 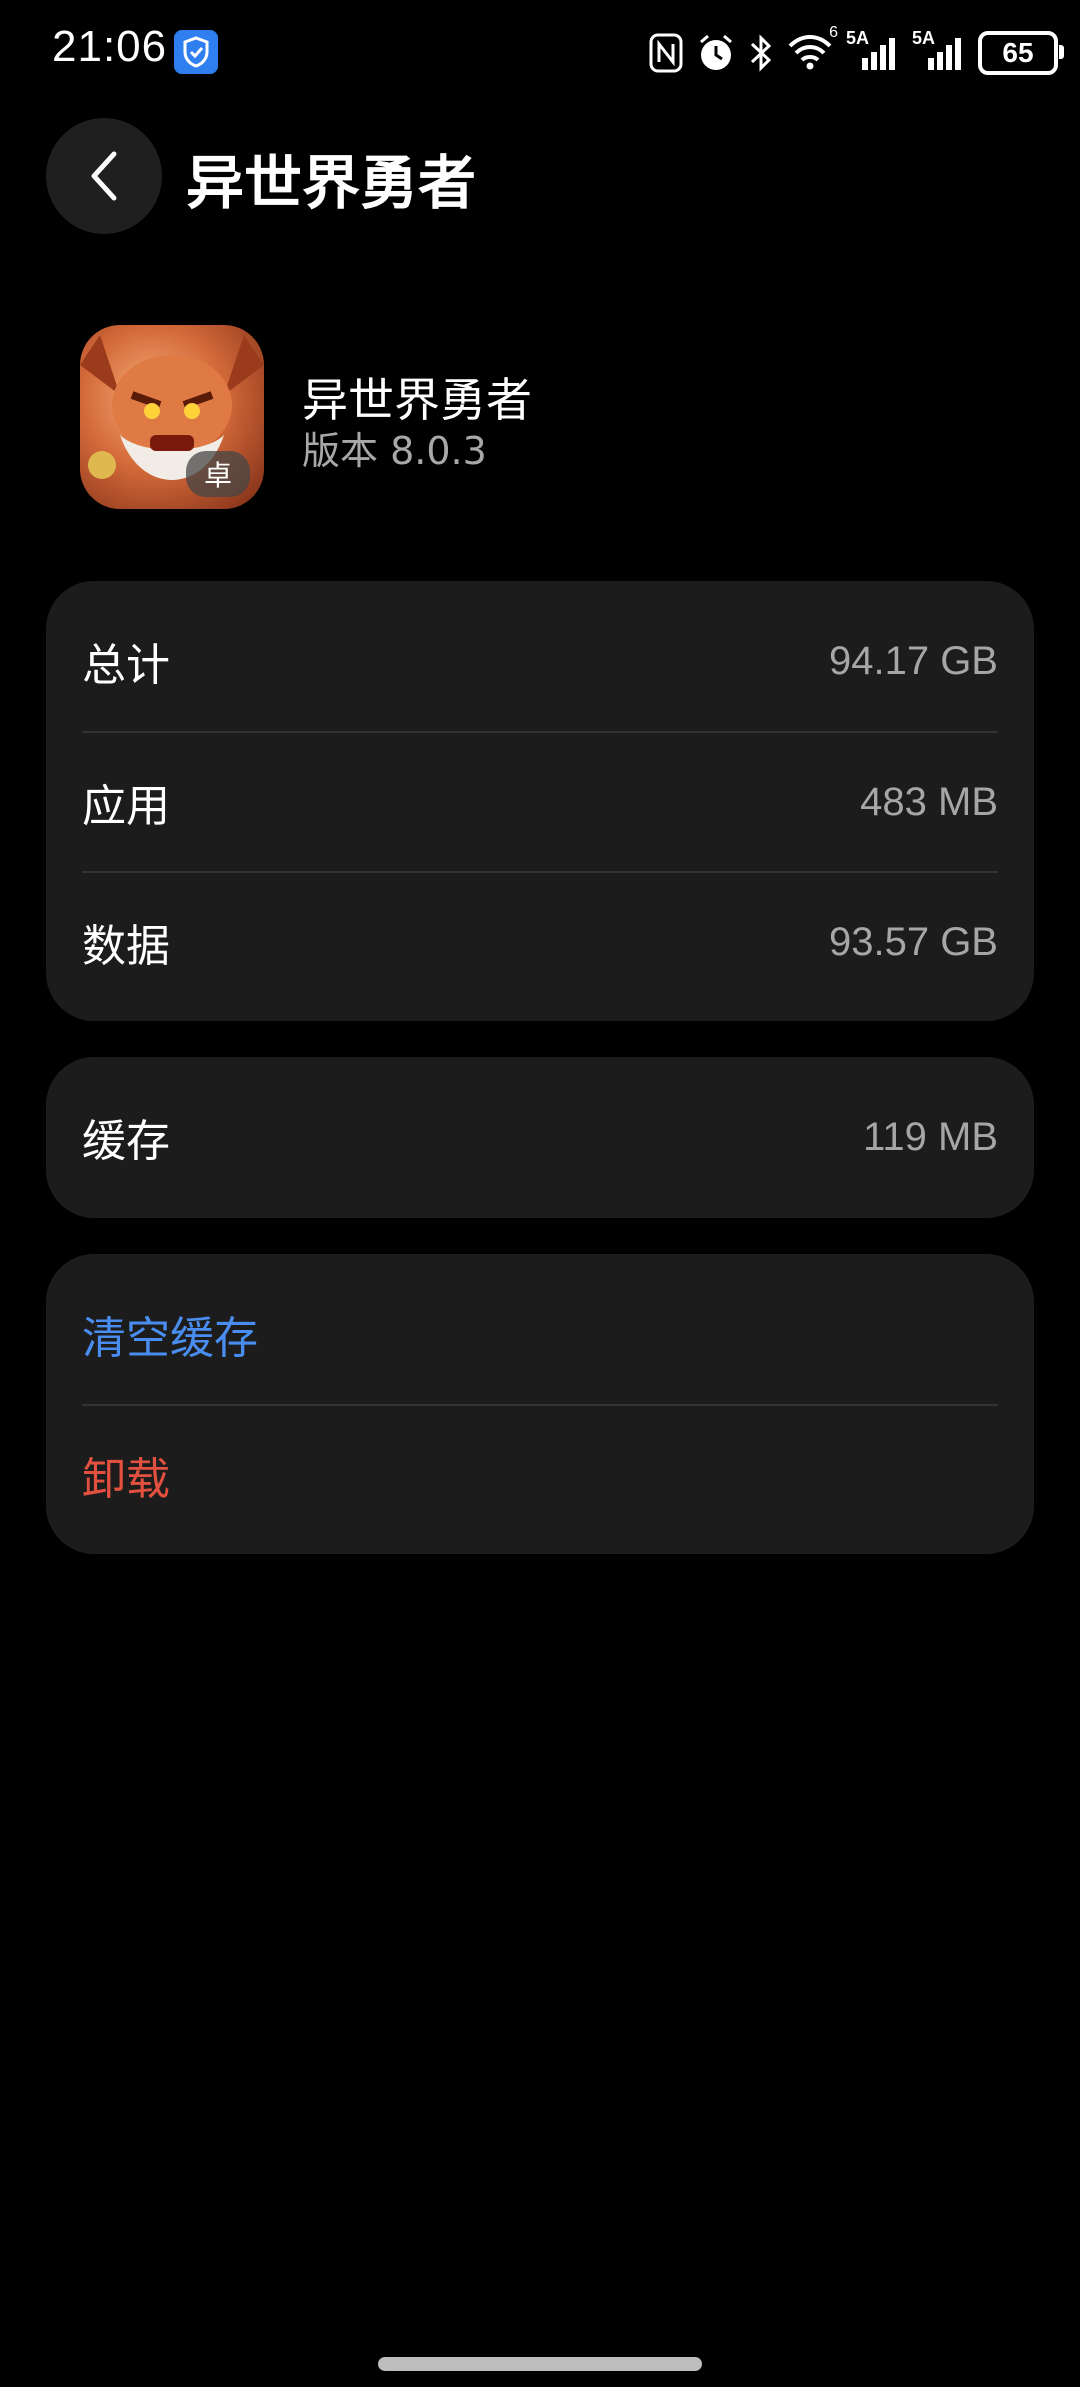 I want to click on clear-cache-label: 清空缓存, so click(x=170, y=1338).